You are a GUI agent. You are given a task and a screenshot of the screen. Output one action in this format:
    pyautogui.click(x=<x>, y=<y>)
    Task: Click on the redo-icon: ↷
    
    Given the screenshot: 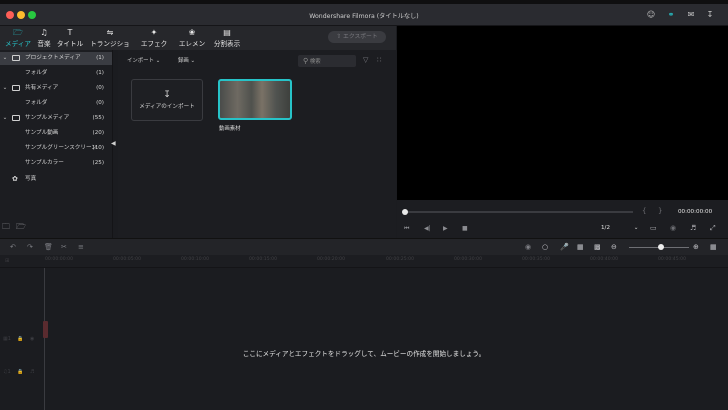 What is the action you would take?
    pyautogui.click(x=30, y=247)
    